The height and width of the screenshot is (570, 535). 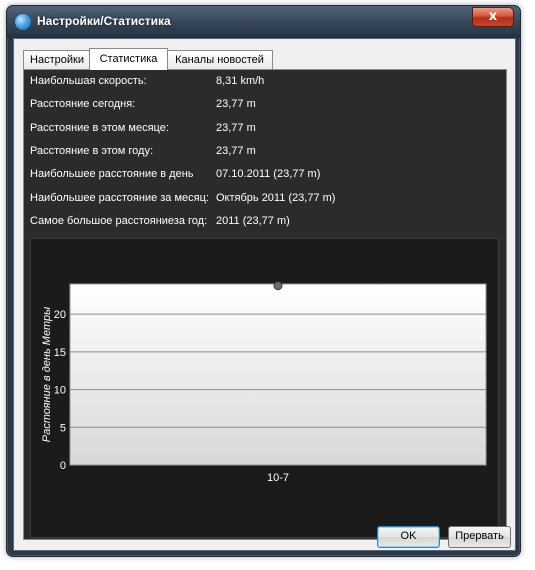 I want to click on stat-label: Расстояние в этом году:, so click(x=92, y=151).